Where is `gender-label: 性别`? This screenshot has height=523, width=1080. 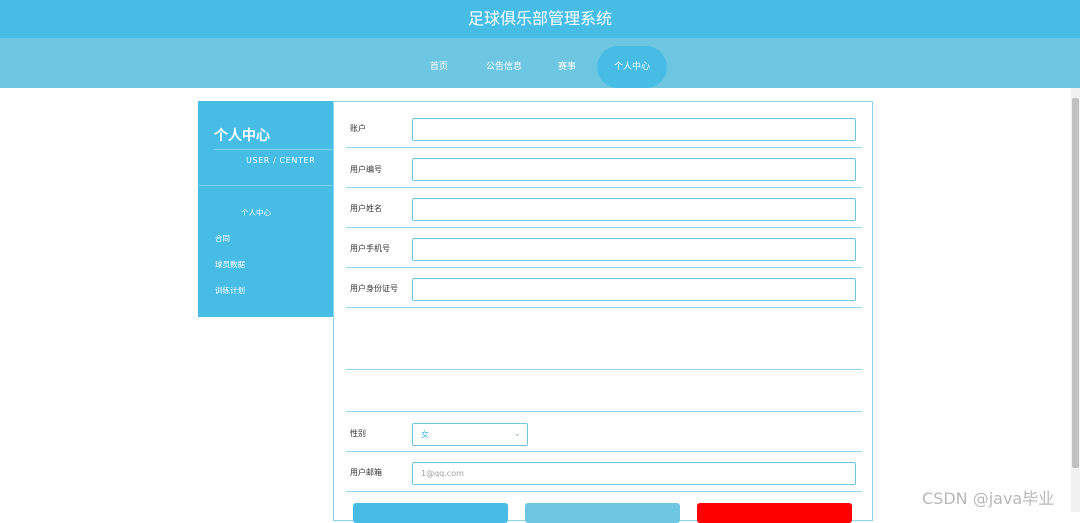
gender-label: 性别 is located at coordinates (358, 433).